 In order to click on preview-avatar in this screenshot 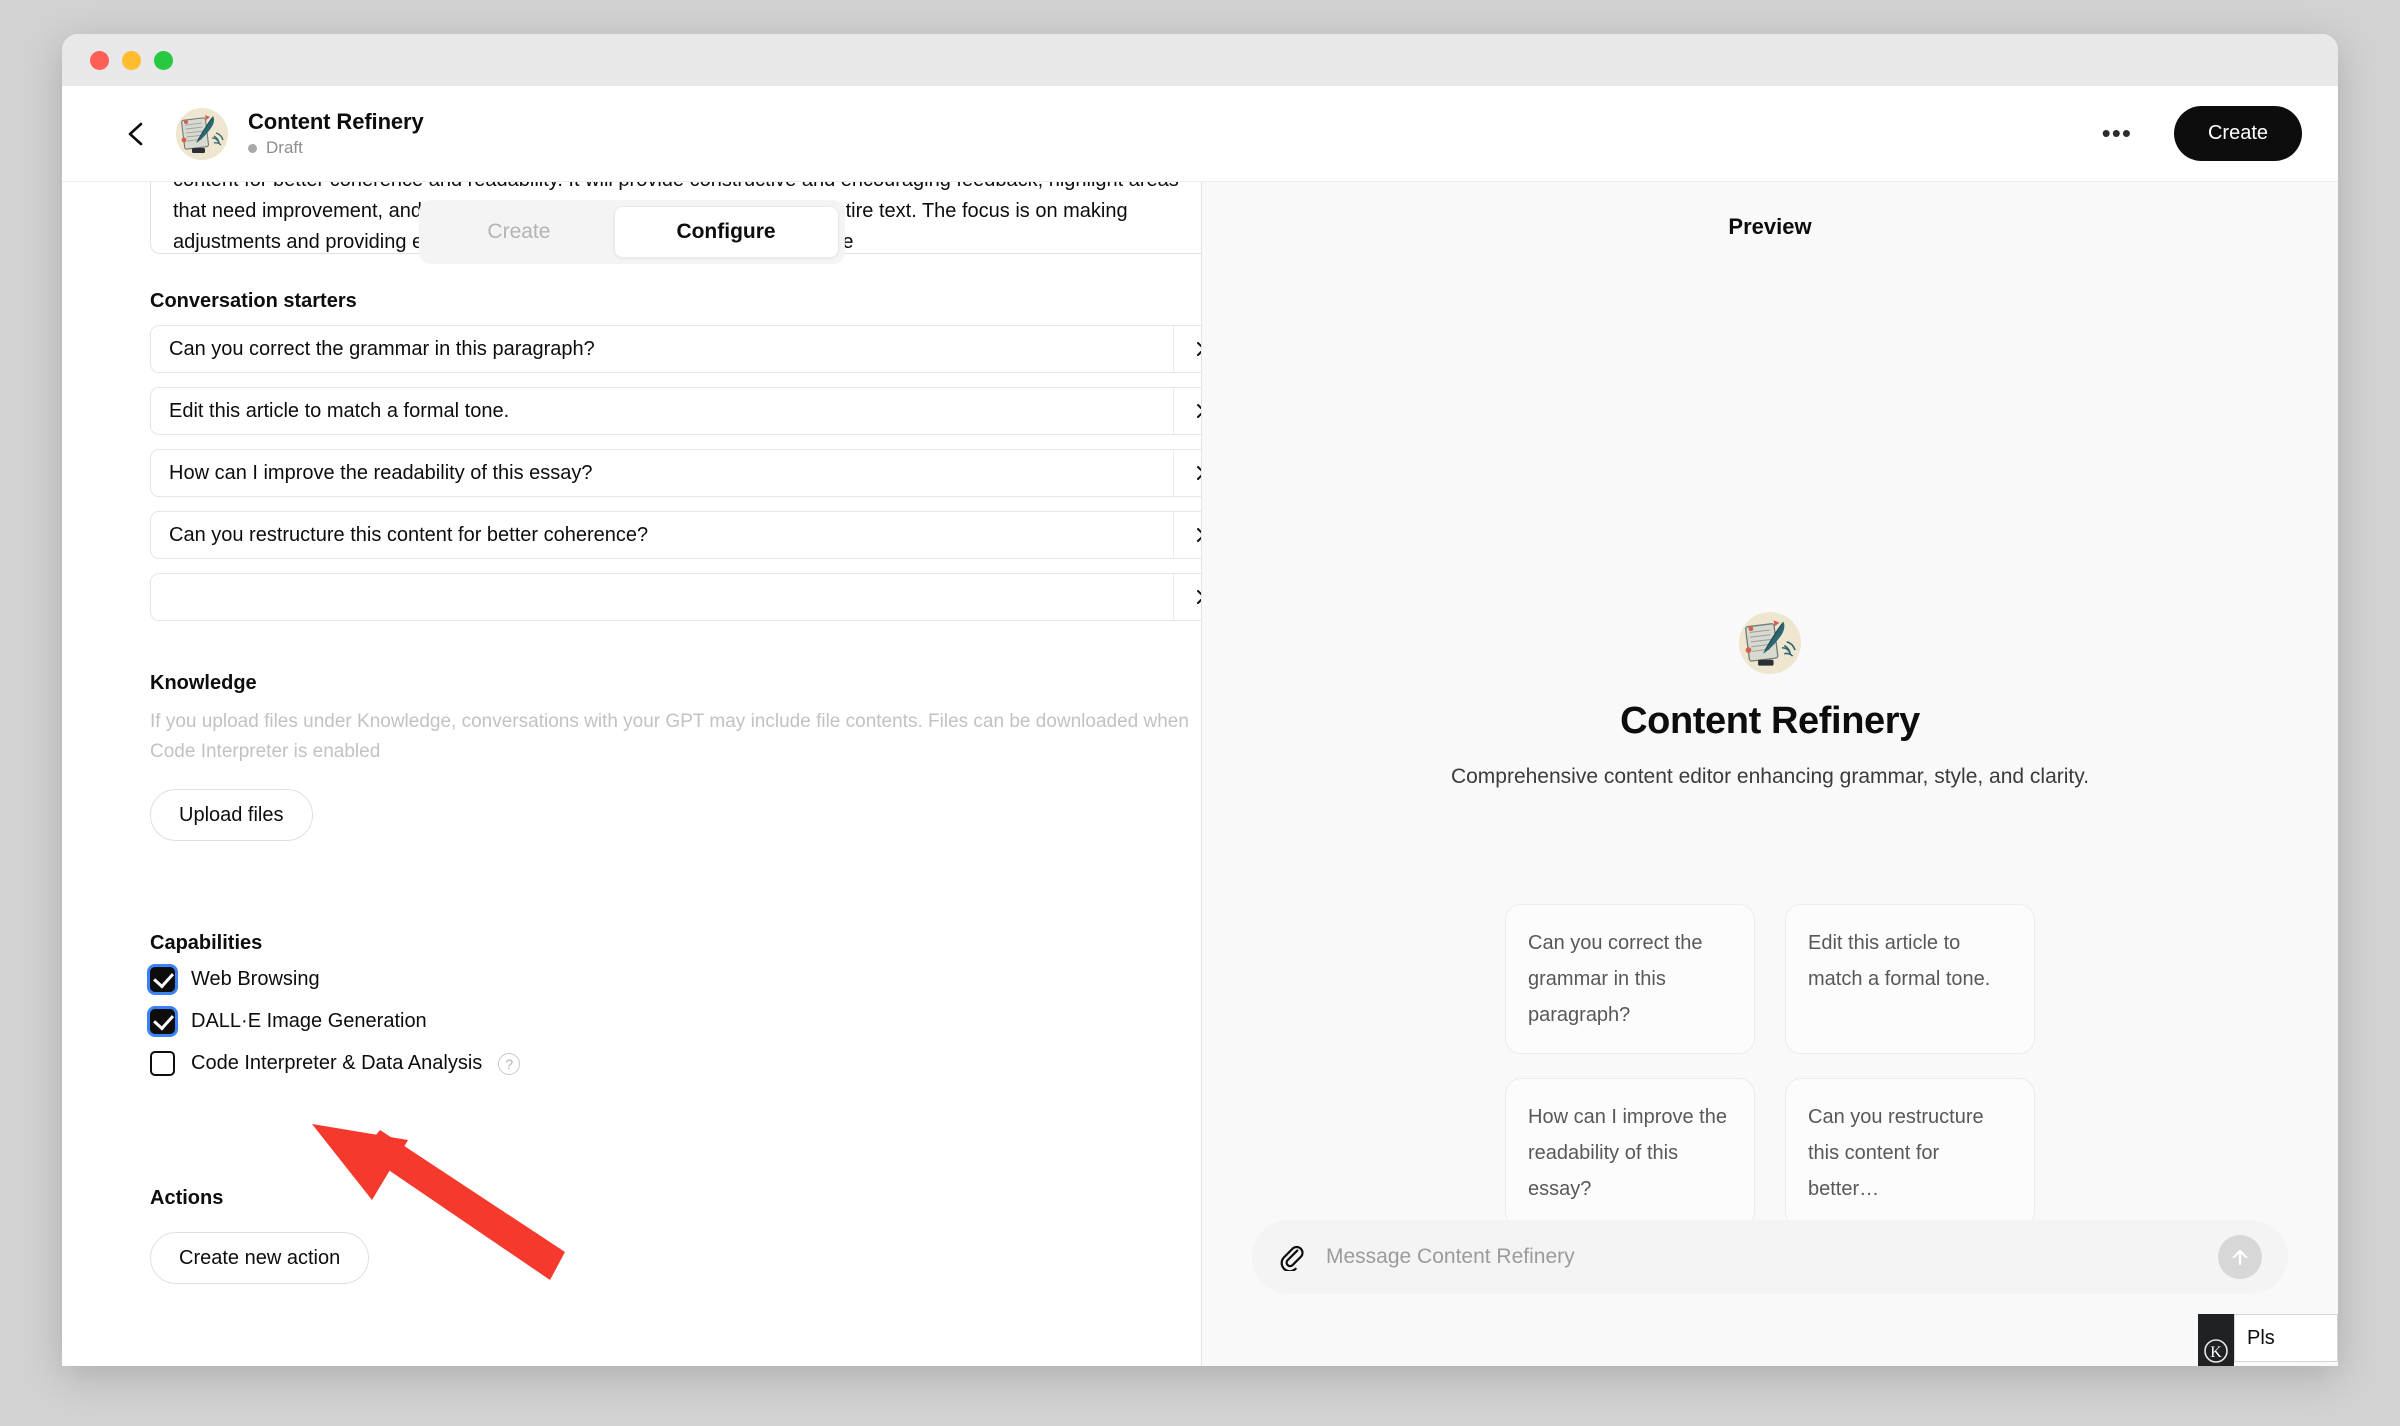, I will do `click(1770, 643)`.